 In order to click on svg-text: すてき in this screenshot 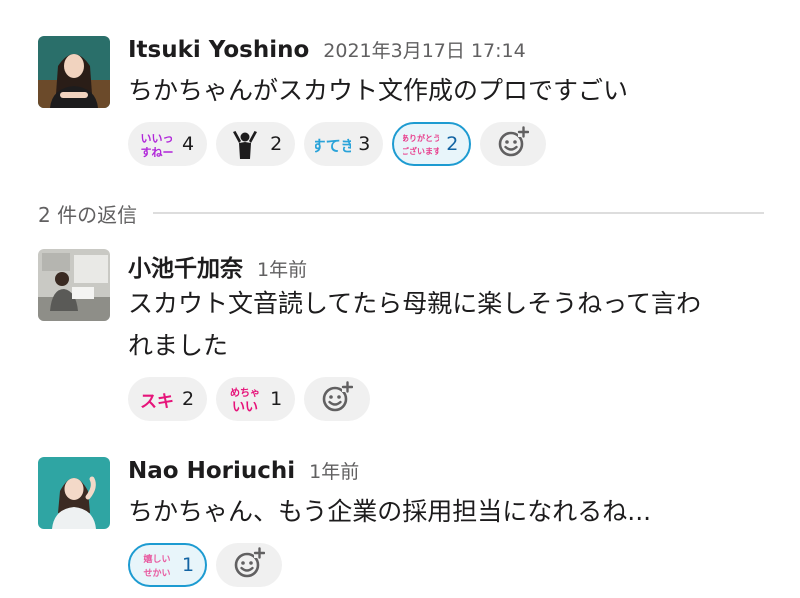, I will do `click(333, 146)`.